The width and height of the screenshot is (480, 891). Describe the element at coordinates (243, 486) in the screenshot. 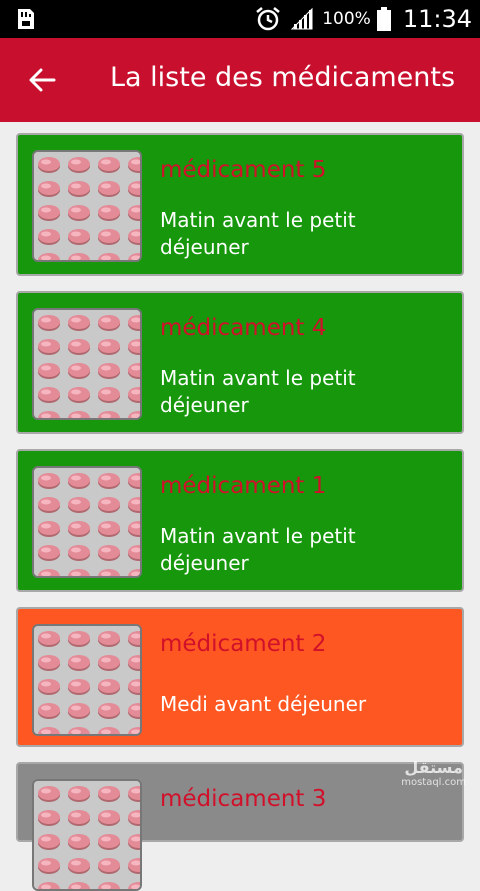

I see `medication-name: médicament 1` at that location.